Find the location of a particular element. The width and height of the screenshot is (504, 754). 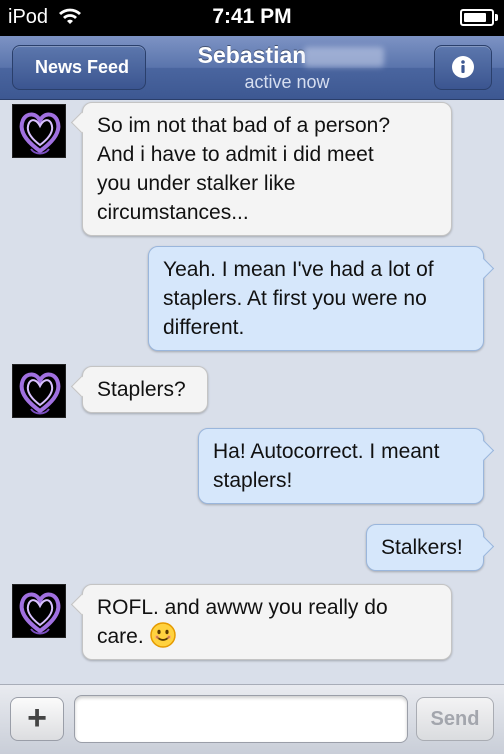

battery-icon is located at coordinates (479, 17).